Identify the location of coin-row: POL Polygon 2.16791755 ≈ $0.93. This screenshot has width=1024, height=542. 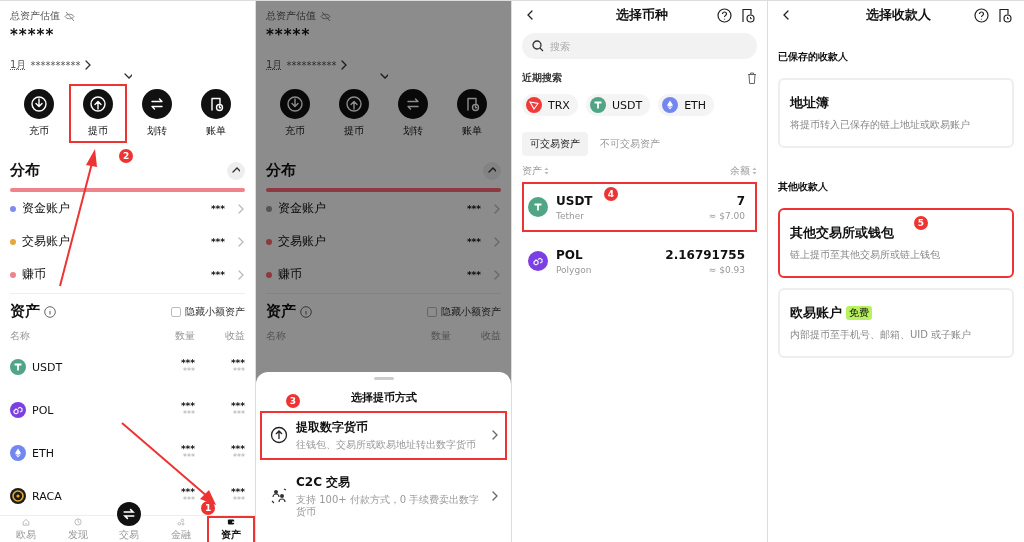
(639, 261).